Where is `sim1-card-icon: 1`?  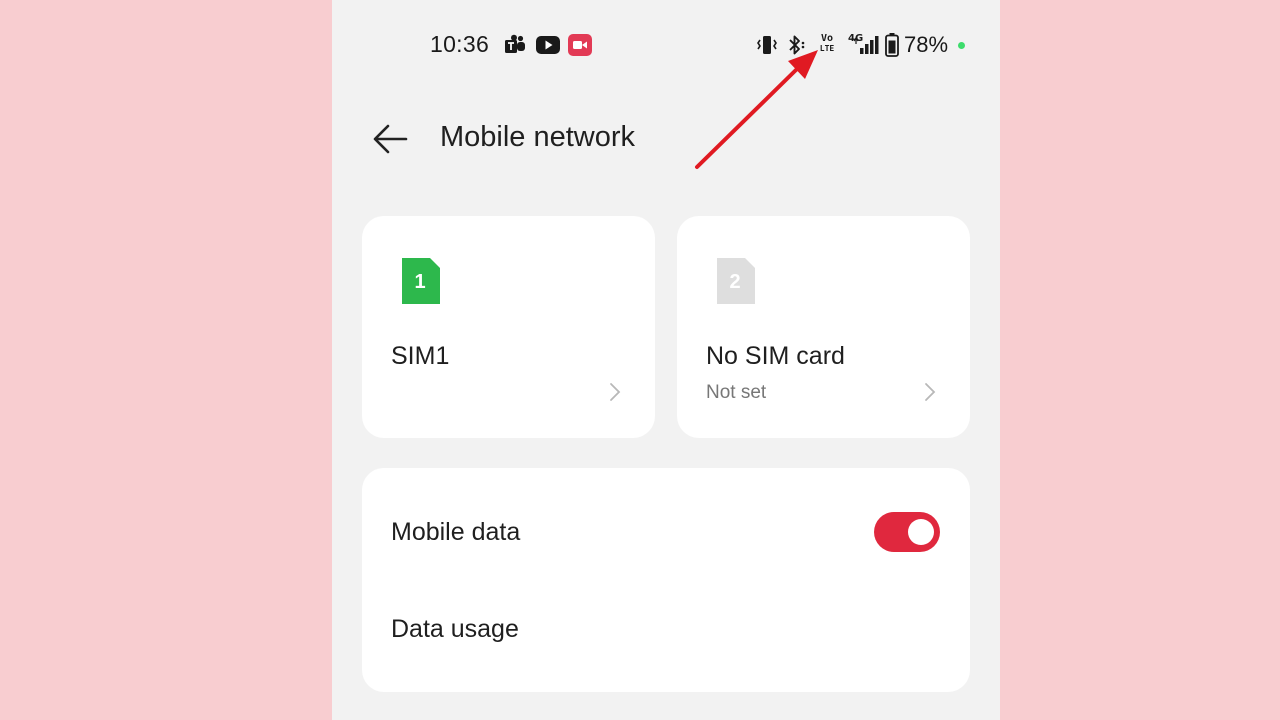
sim1-card-icon: 1 is located at coordinates (421, 281).